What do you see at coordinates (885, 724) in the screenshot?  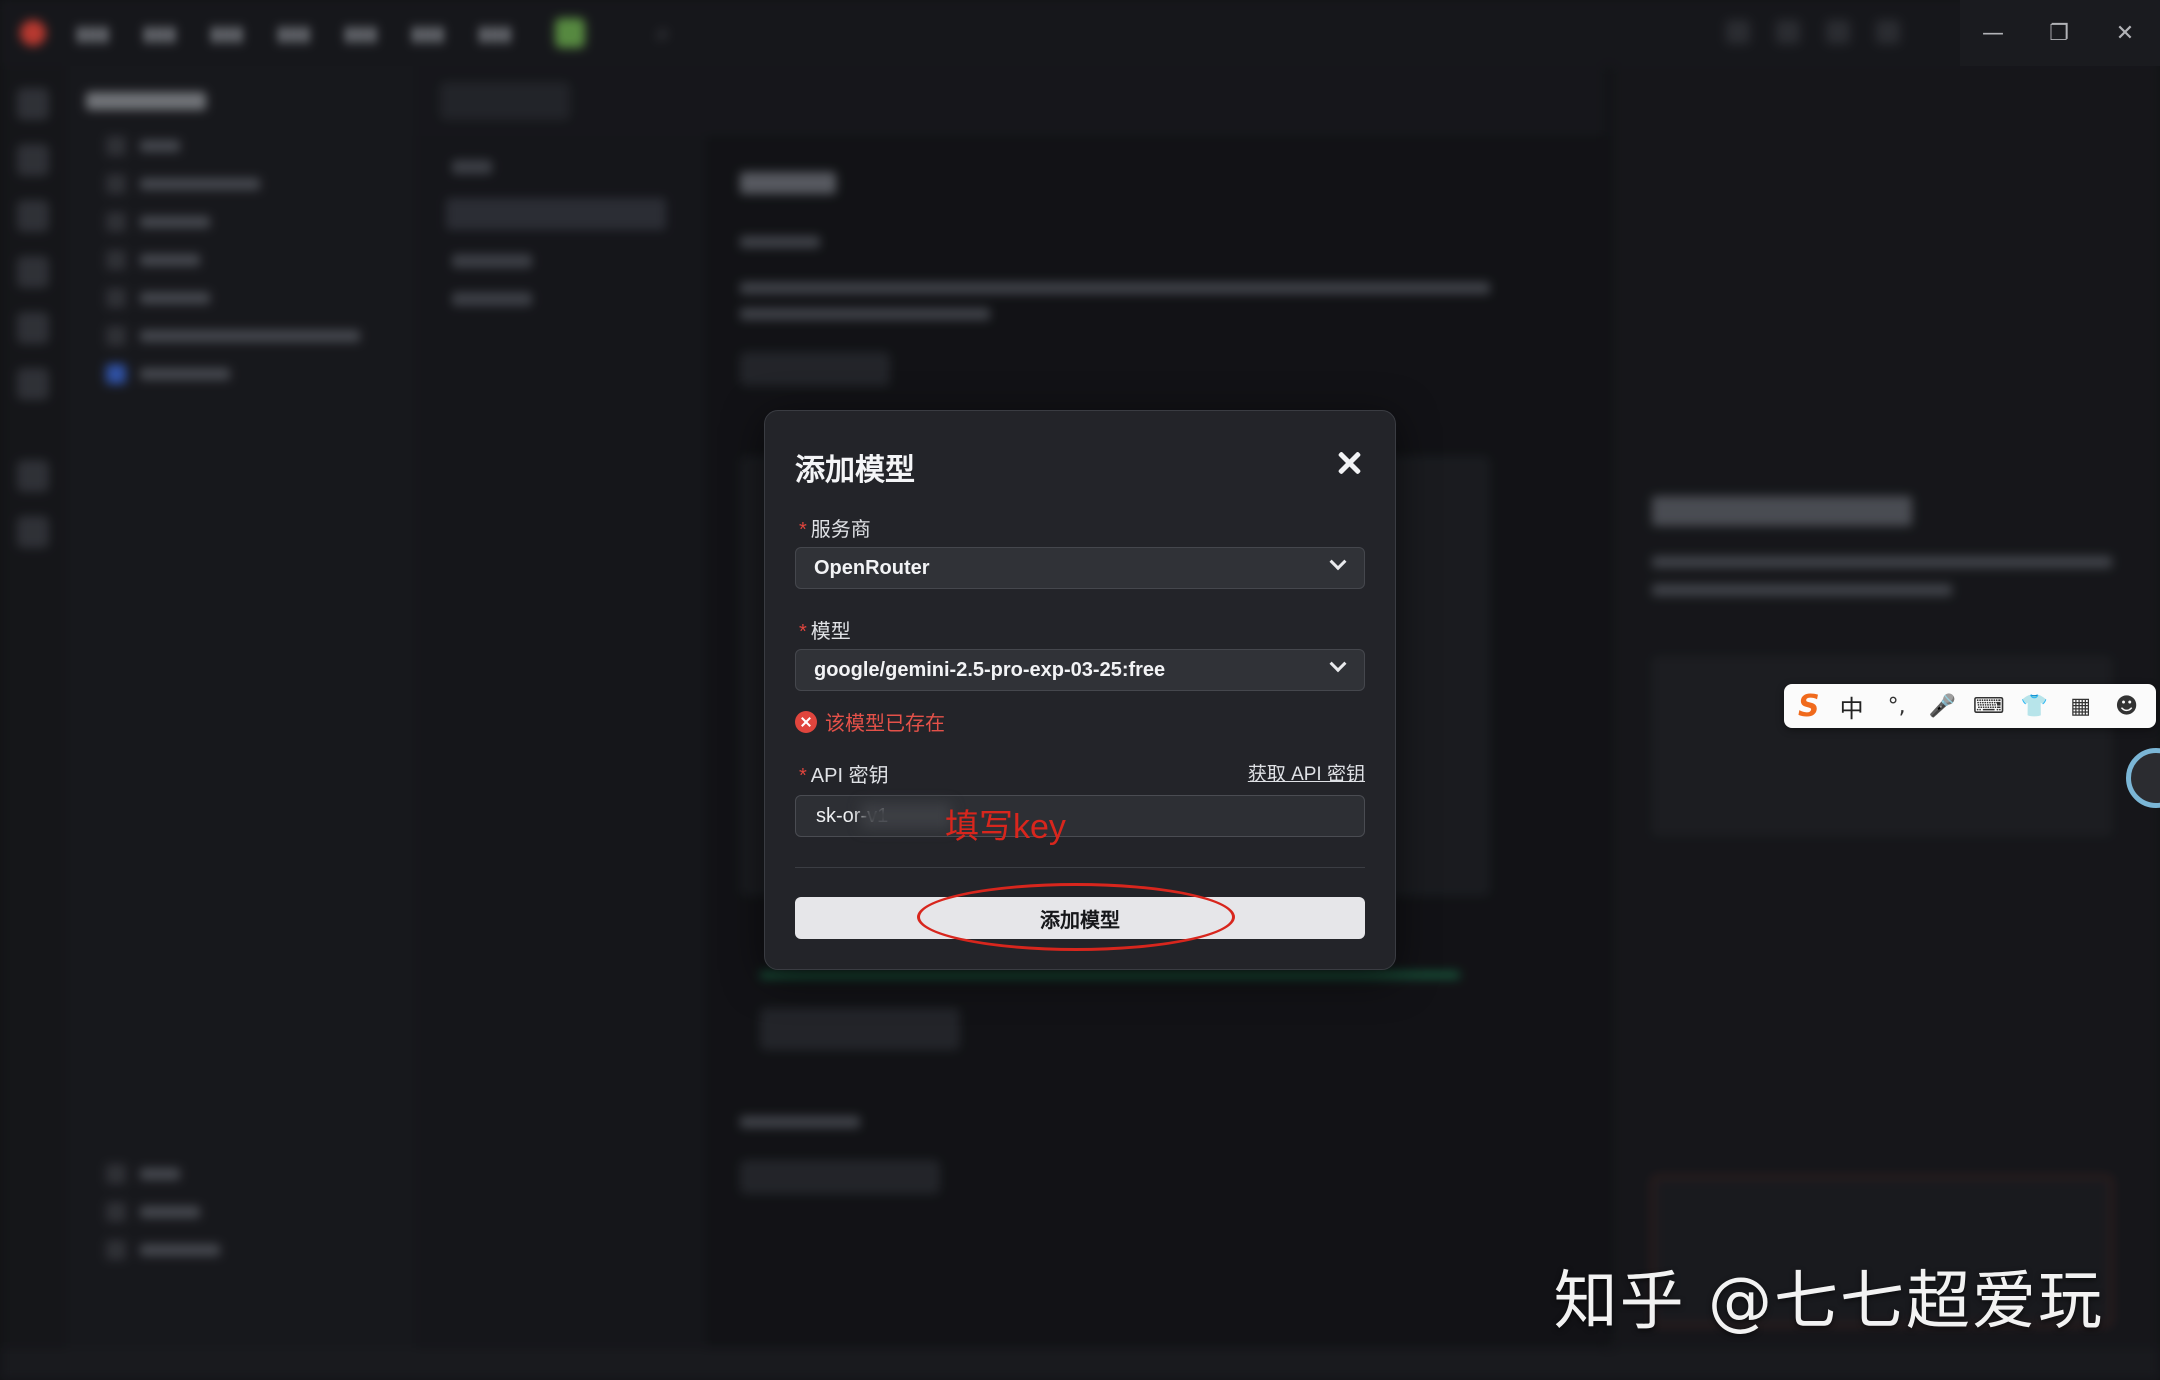 I see `error-text: 该模型已存在` at bounding box center [885, 724].